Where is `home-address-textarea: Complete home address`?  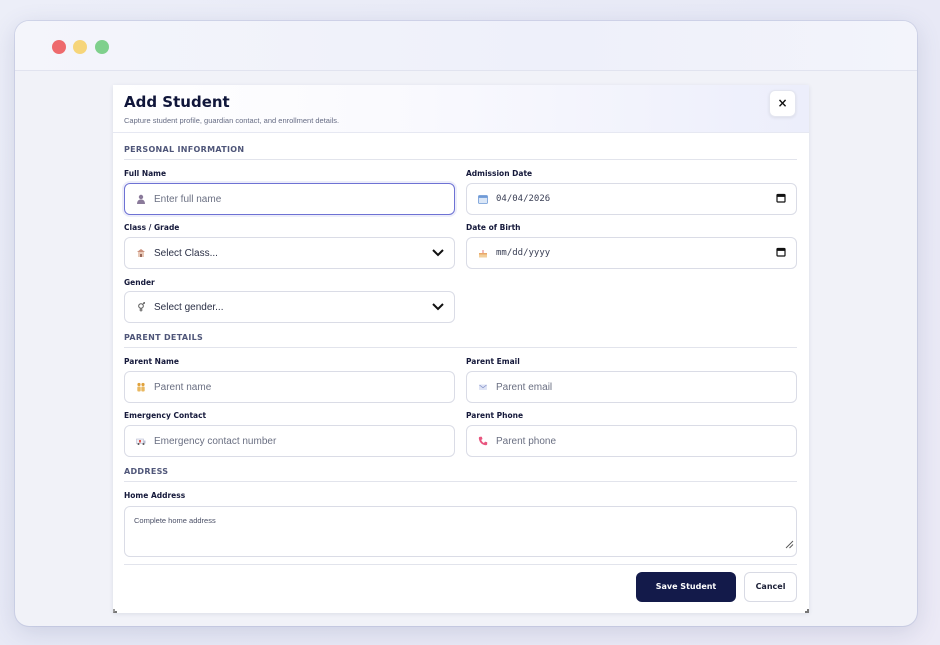
home-address-textarea: Complete home address is located at coordinates (460, 531).